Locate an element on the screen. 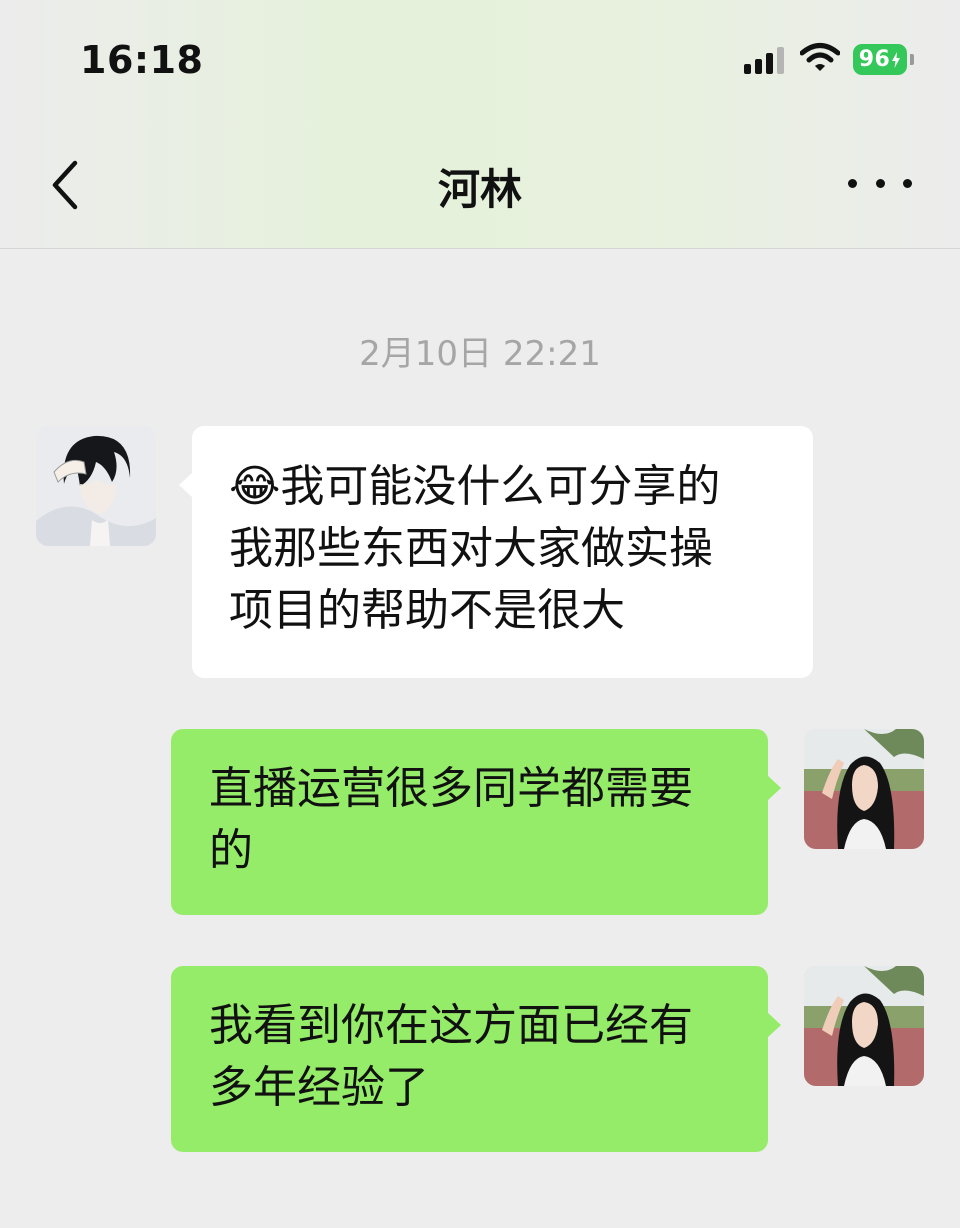  wifi-icon is located at coordinates (820, 57).